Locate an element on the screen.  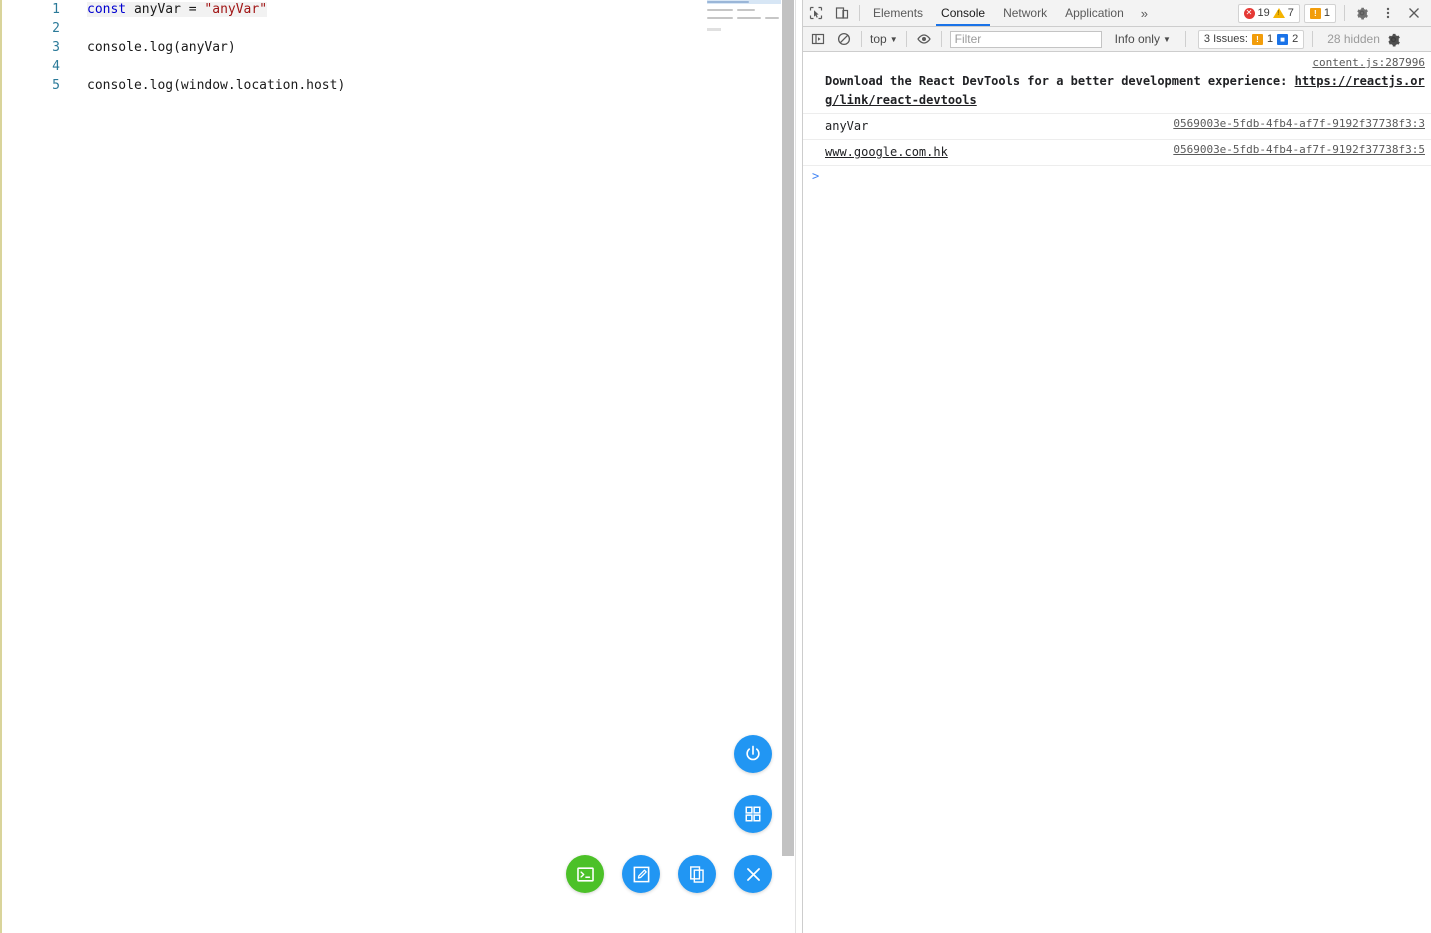
clipboard-button is located at coordinates (697, 874).